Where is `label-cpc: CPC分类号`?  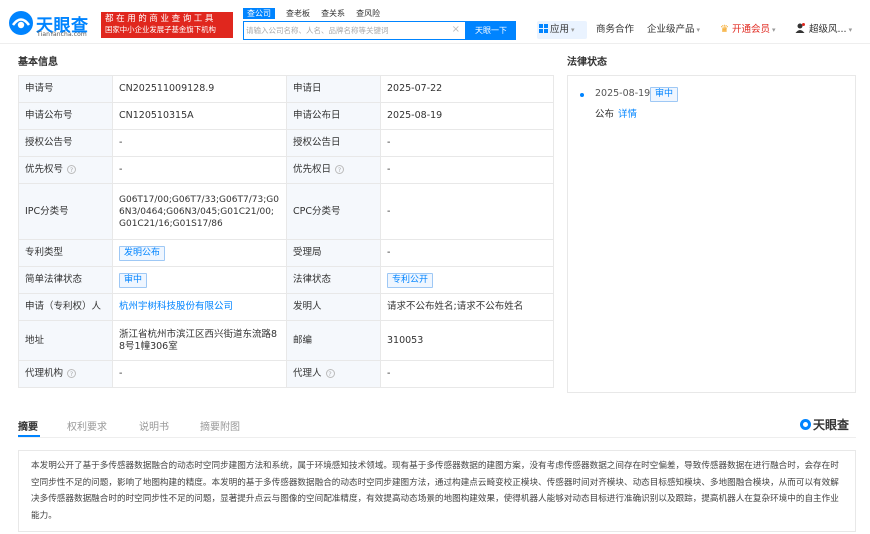 label-cpc: CPC分类号 is located at coordinates (333, 211).